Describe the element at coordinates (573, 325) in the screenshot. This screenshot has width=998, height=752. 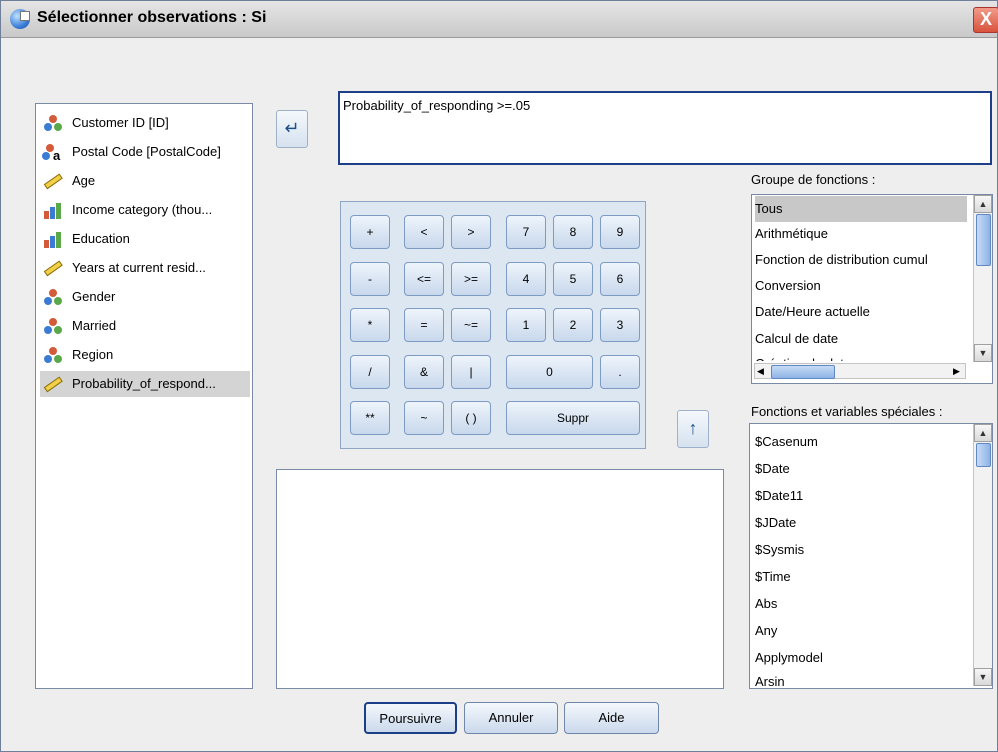
I see `key-2: 2` at that location.